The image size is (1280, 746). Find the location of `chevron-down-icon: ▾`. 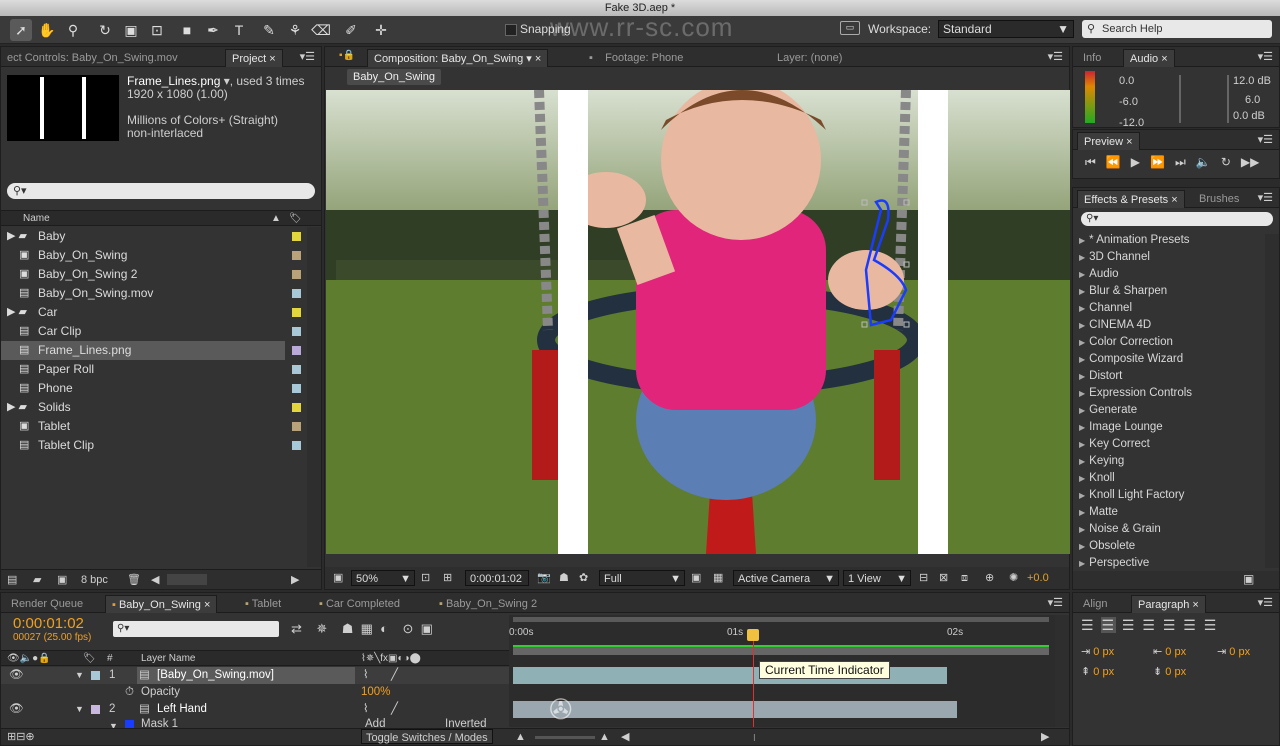

chevron-down-icon: ▾ is located at coordinates (225, 81).